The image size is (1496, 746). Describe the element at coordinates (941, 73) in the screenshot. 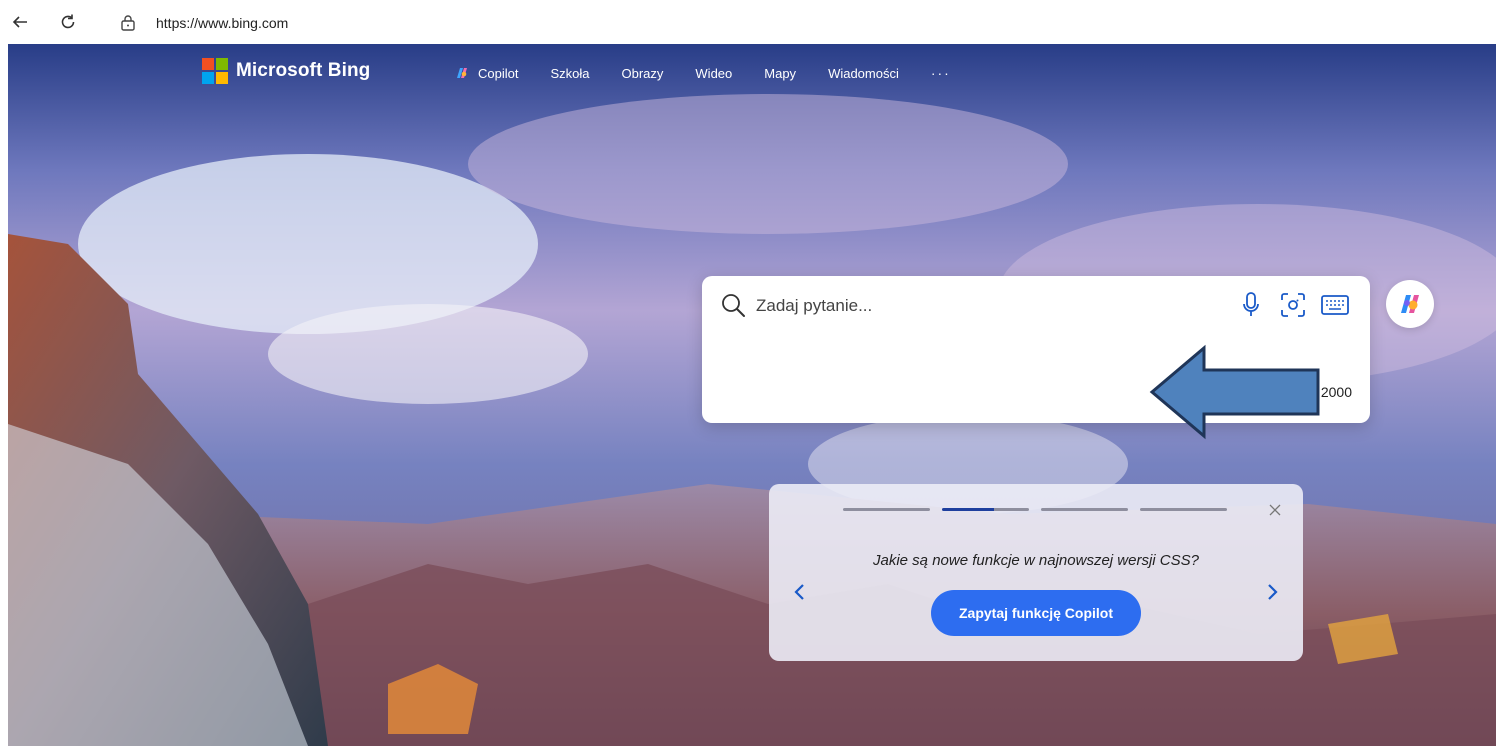

I see `more-menu-button: ···` at that location.